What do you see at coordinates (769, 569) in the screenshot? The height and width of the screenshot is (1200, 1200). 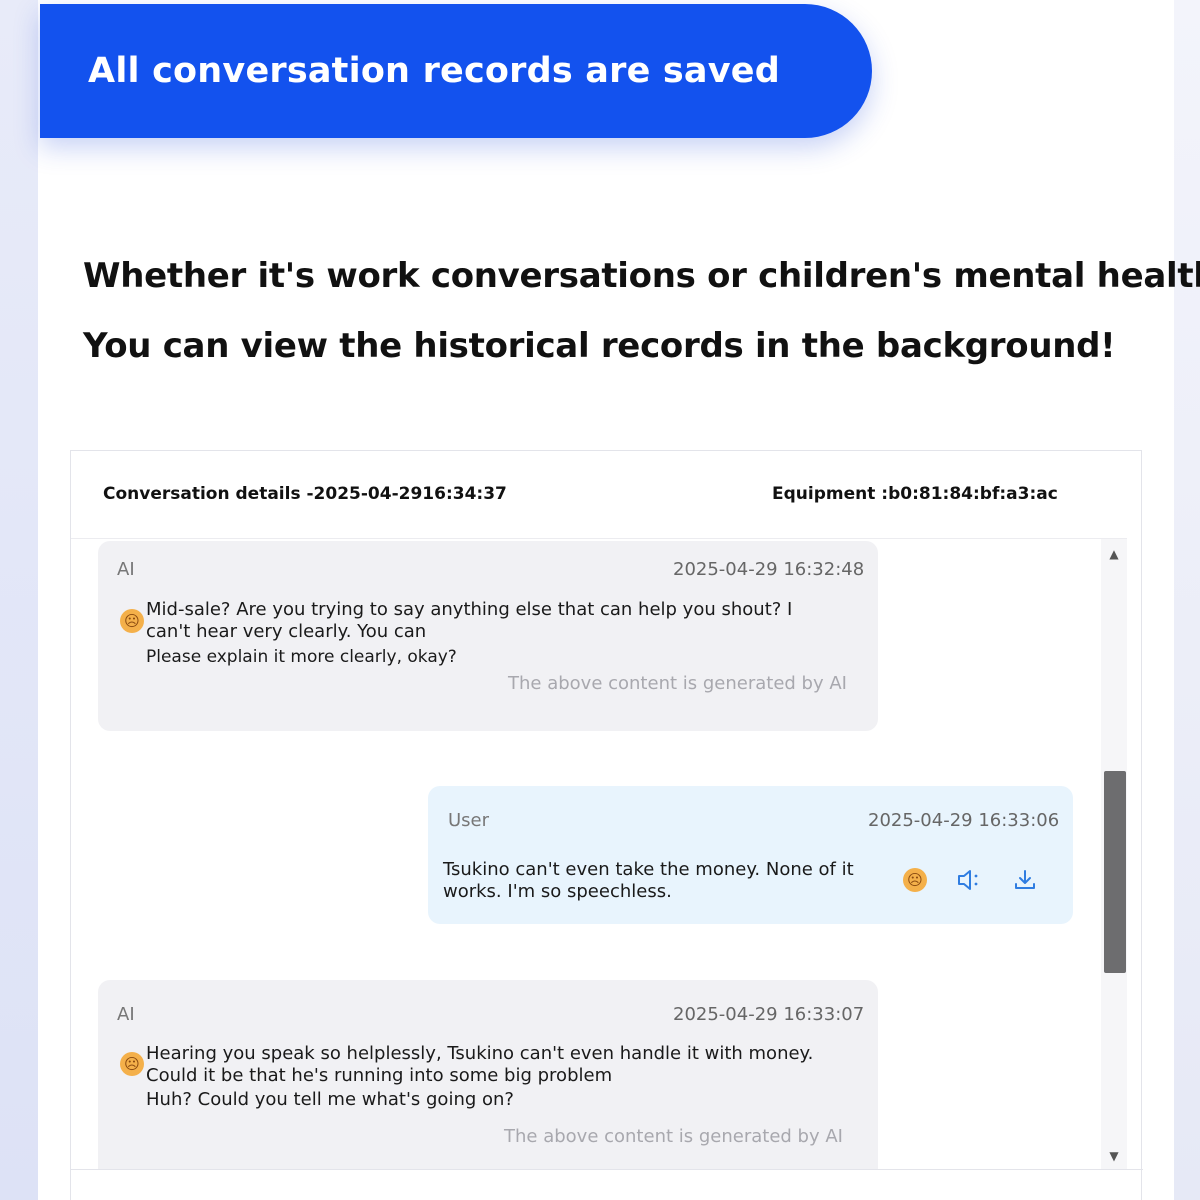 I see `message-timestamp: 2025-04-29 16:32:48` at bounding box center [769, 569].